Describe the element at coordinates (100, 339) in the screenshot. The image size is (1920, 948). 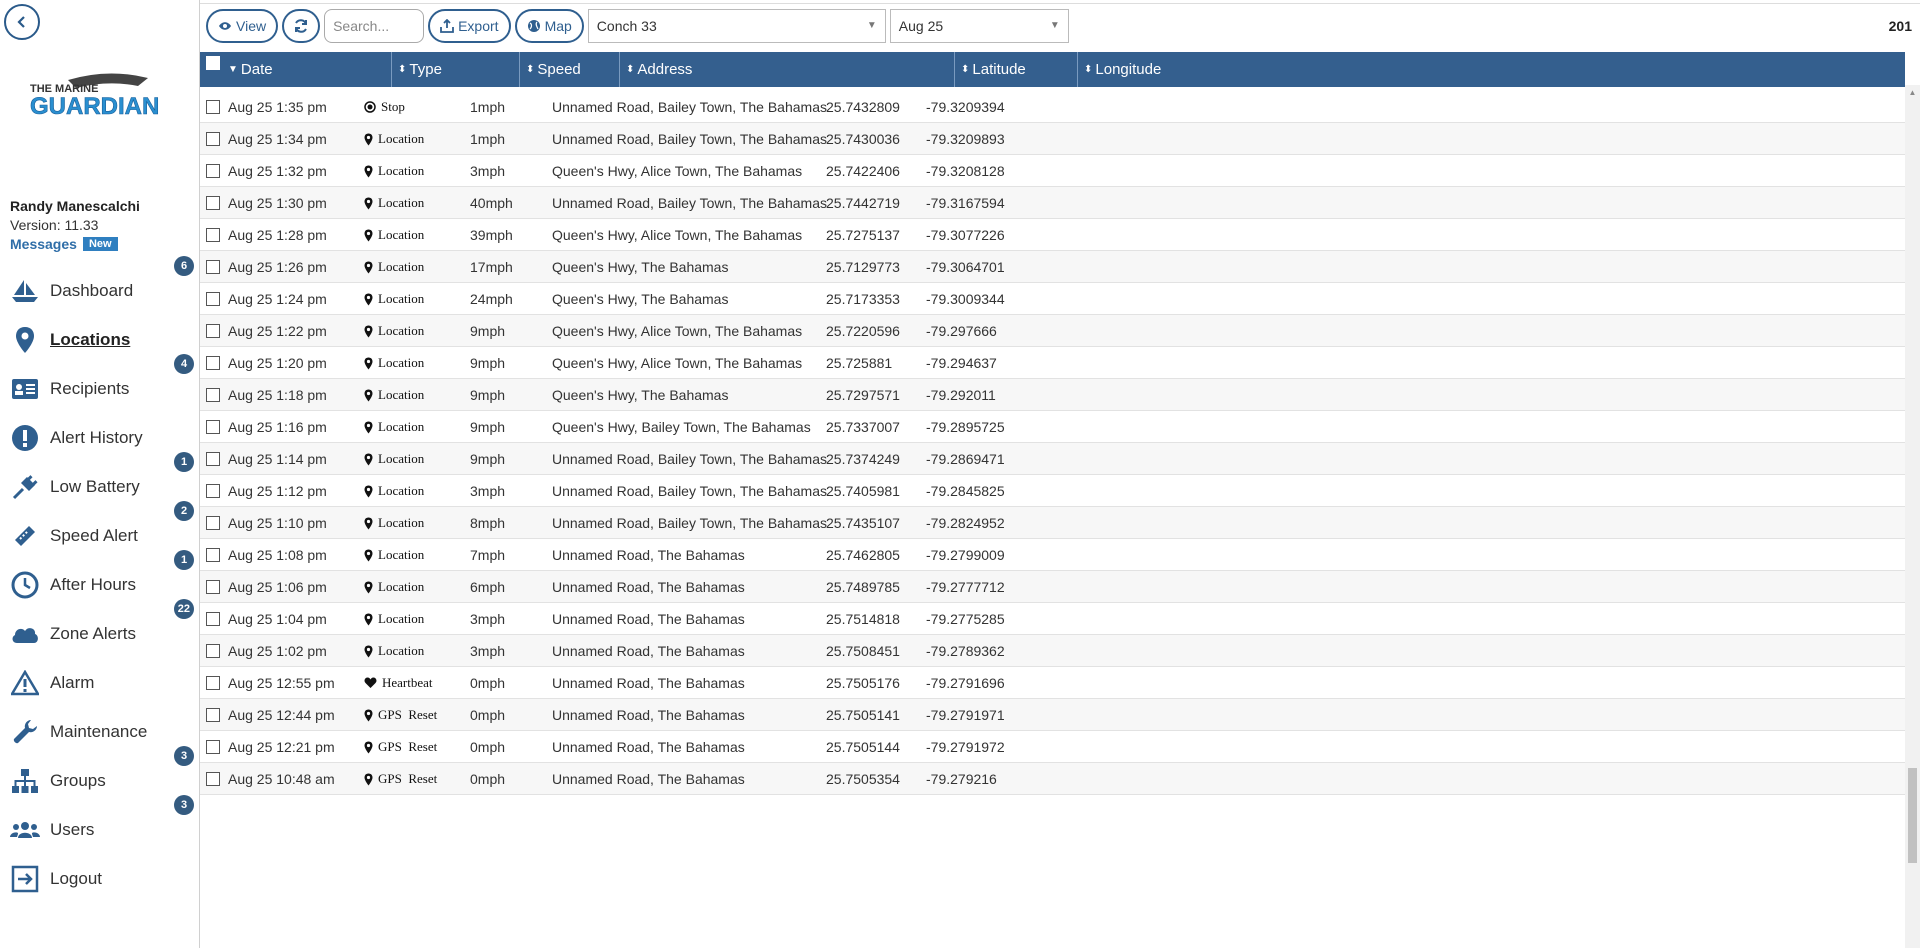
I see `sidebar-item-locations: Locations` at that location.